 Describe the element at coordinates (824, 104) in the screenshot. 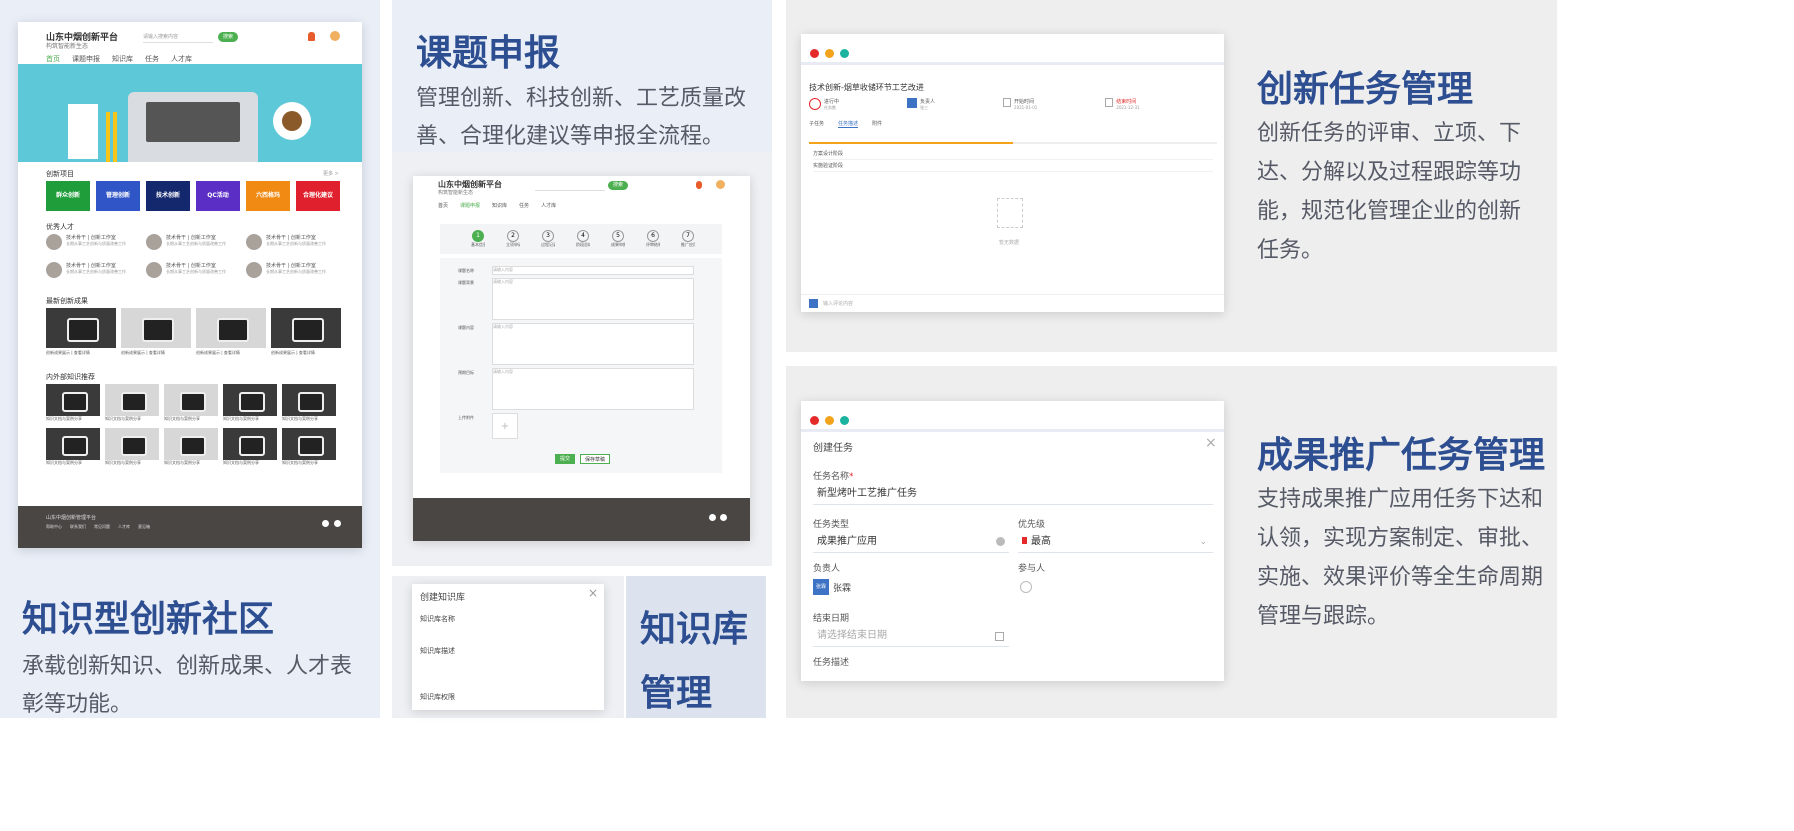

I see `stat-status: 进行中 任务数` at that location.